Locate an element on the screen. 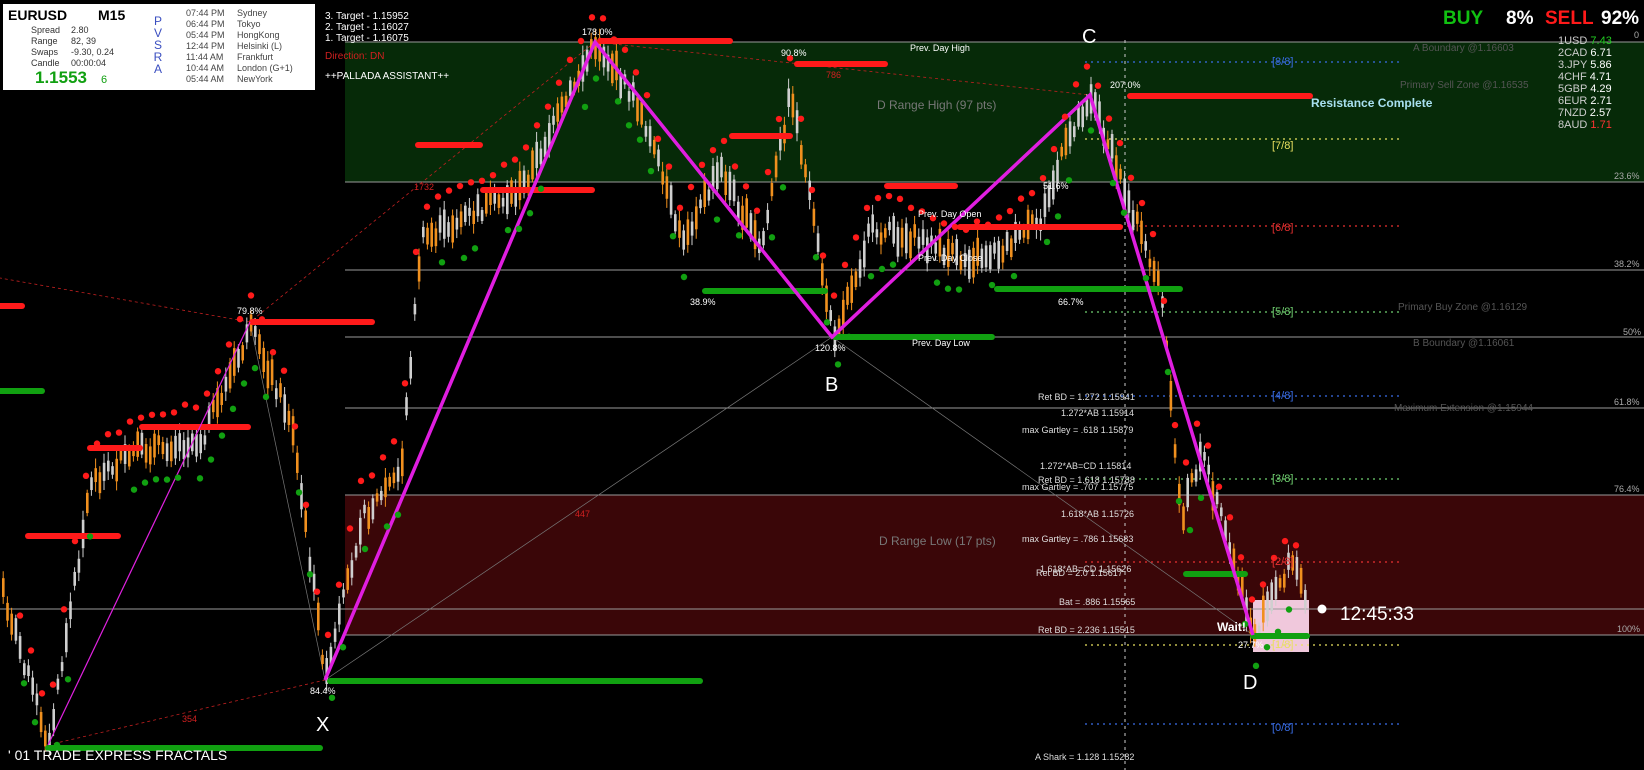  prev-day-high-label: Prev. Day High is located at coordinates (940, 48).